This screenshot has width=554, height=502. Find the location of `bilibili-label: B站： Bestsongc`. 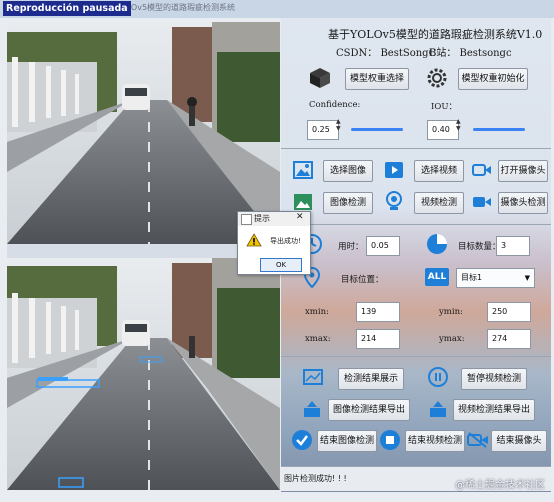

bilibili-label: B站： Bestsongc is located at coordinates (470, 53).